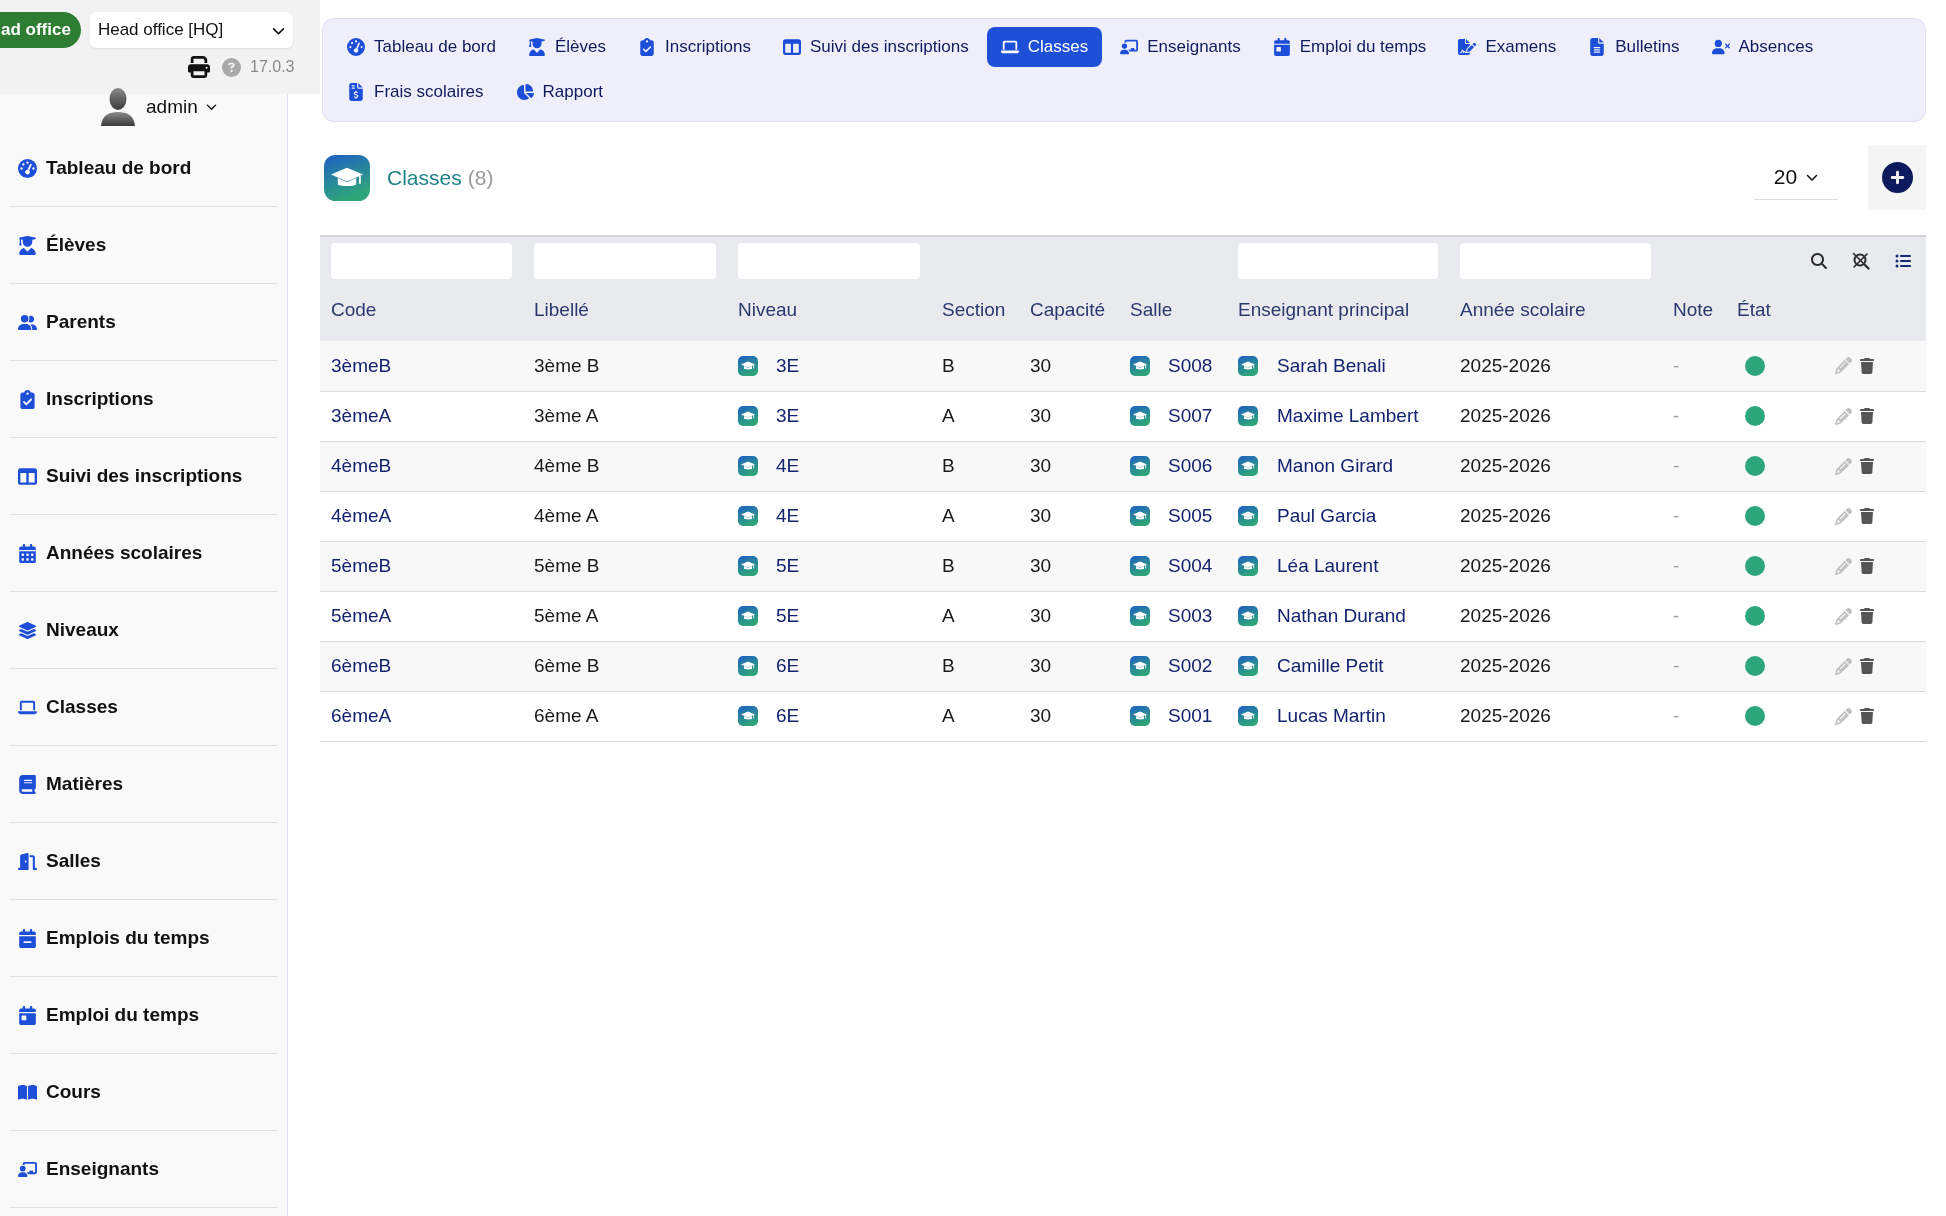  Describe the element at coordinates (361, 365) in the screenshot. I see `code-link: 3èmeB` at that location.